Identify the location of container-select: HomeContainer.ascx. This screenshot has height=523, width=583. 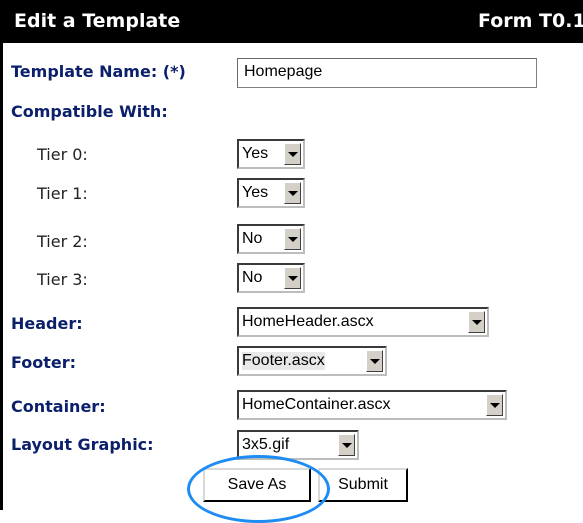
(372, 405).